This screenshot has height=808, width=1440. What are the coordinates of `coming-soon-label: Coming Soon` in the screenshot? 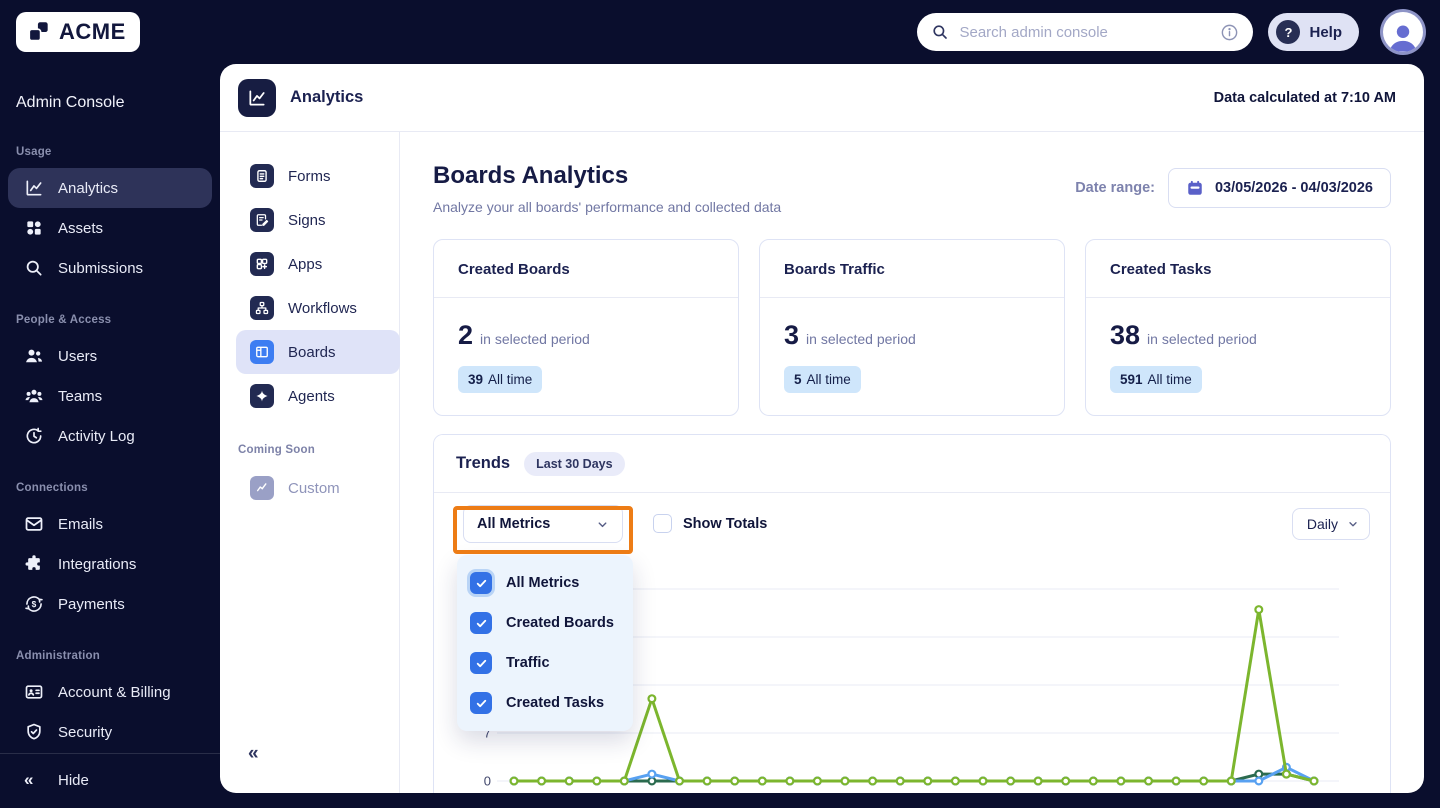 It's located at (276, 450).